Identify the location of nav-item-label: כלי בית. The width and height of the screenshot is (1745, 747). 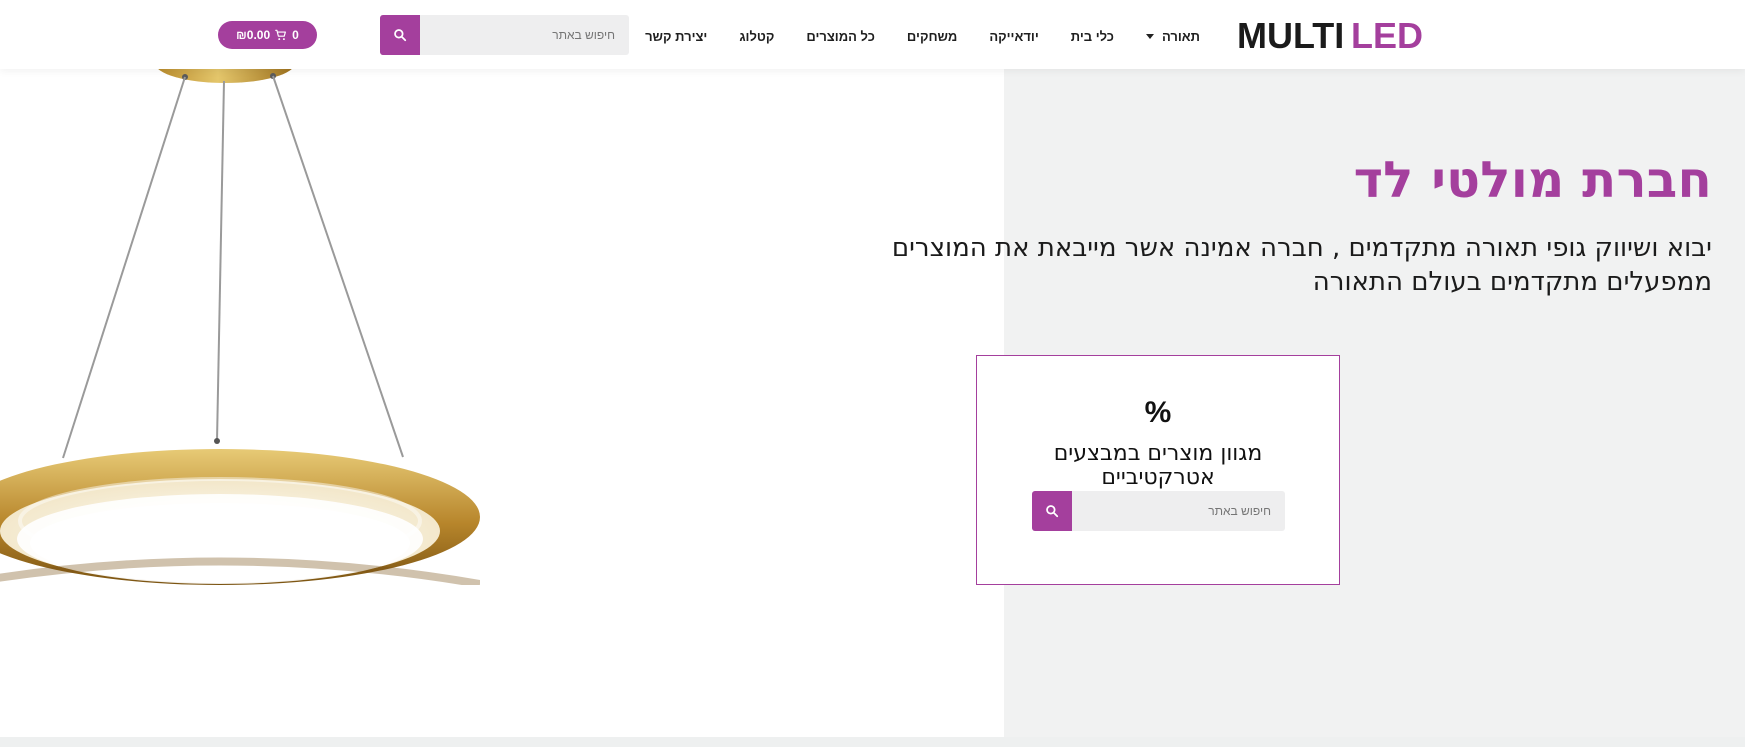
(1092, 36).